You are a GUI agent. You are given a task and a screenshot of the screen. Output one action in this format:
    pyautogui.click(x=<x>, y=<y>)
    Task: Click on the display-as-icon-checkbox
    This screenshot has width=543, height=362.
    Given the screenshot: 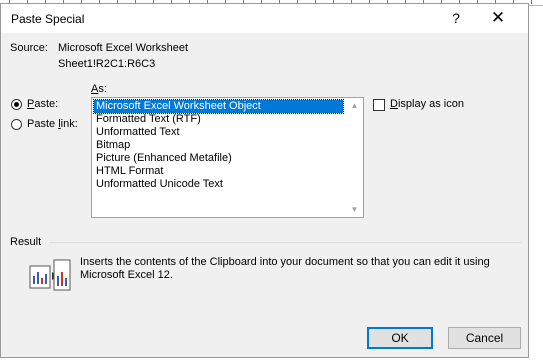 What is the action you would take?
    pyautogui.click(x=379, y=105)
    